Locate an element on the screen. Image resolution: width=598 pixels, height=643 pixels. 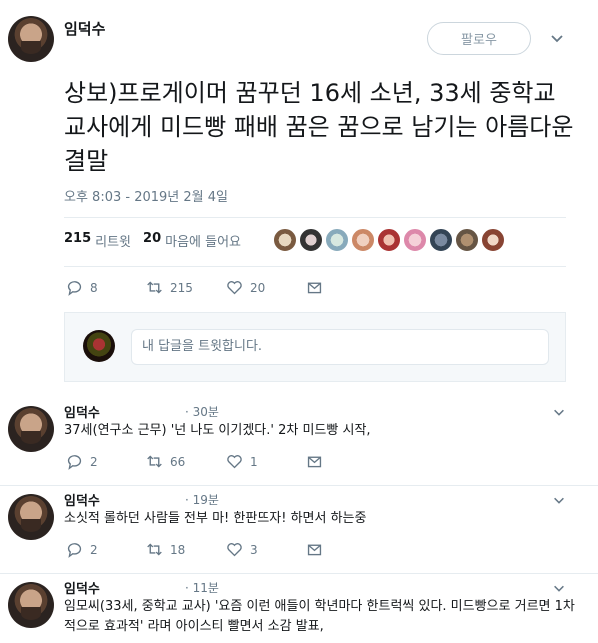
retweet-label: 리트윗 is located at coordinates (113, 240).